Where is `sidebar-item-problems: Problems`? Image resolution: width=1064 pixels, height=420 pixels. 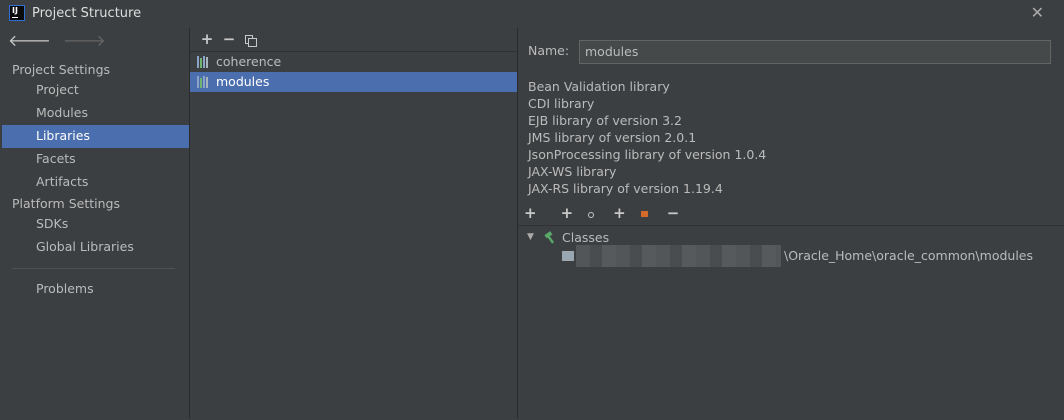 sidebar-item-problems: Problems is located at coordinates (95, 289).